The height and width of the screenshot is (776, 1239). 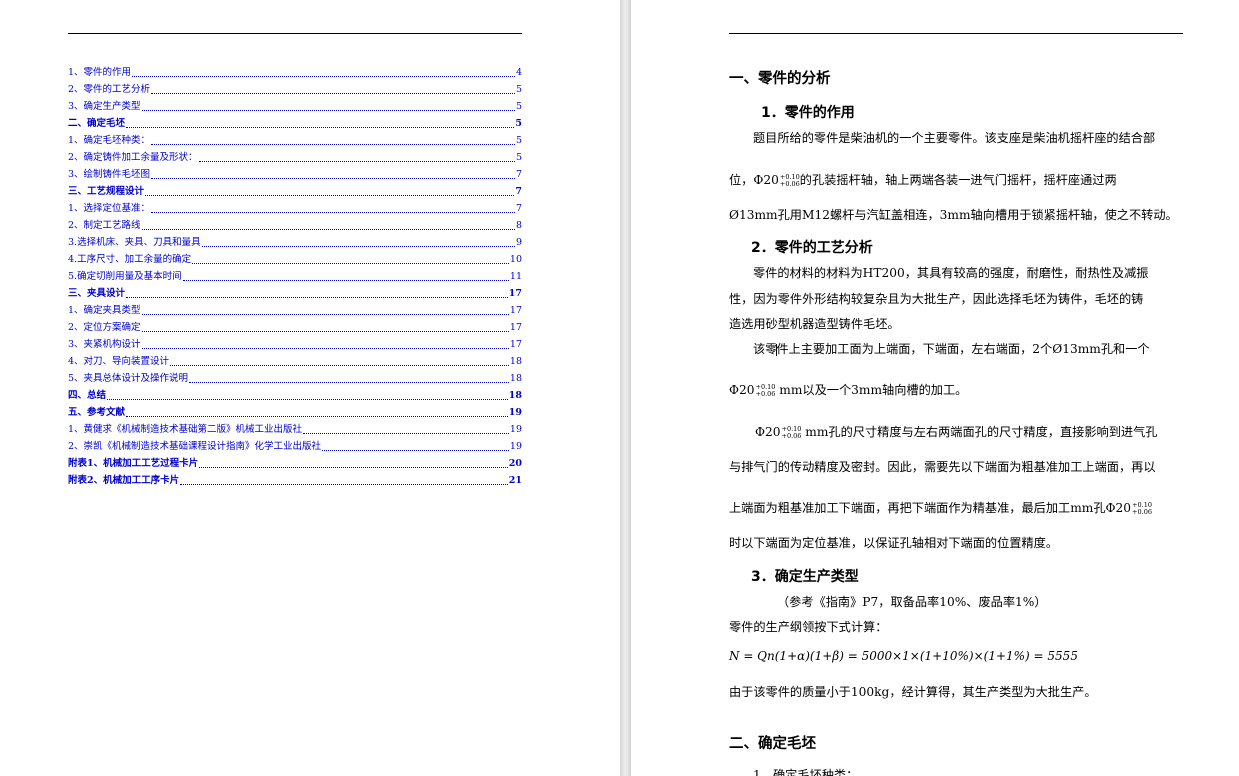 I want to click on toc-entry-title: 1、选择定位基准：, so click(x=109, y=208).